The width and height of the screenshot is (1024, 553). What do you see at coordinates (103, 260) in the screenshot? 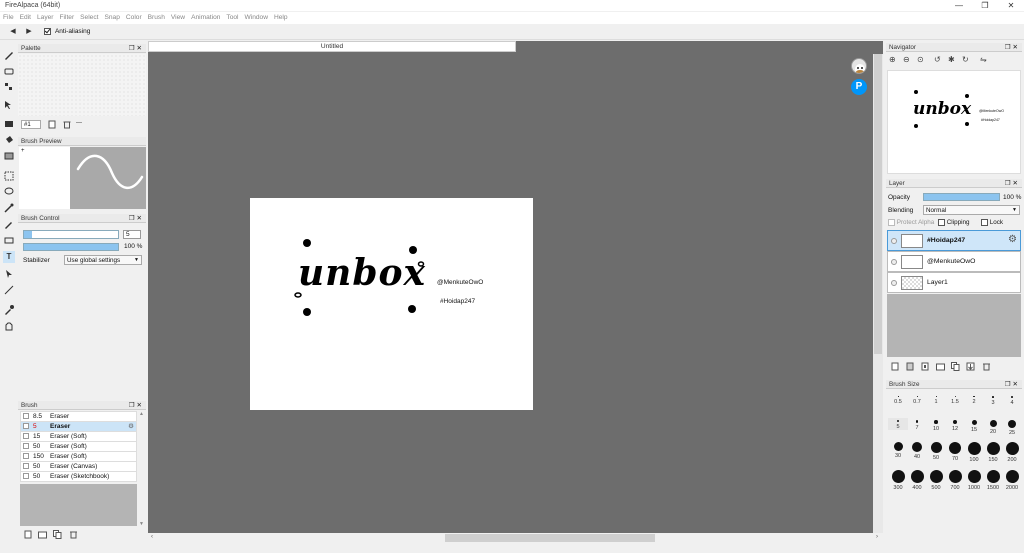
I see `stabilizer-select: Use global settings ▼` at bounding box center [103, 260].